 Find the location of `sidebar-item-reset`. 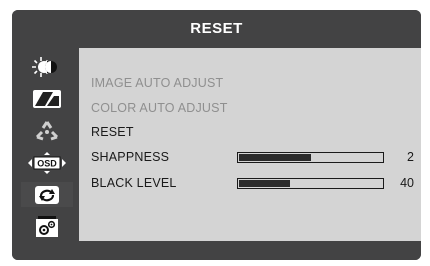

sidebar-item-reset is located at coordinates (47, 194).